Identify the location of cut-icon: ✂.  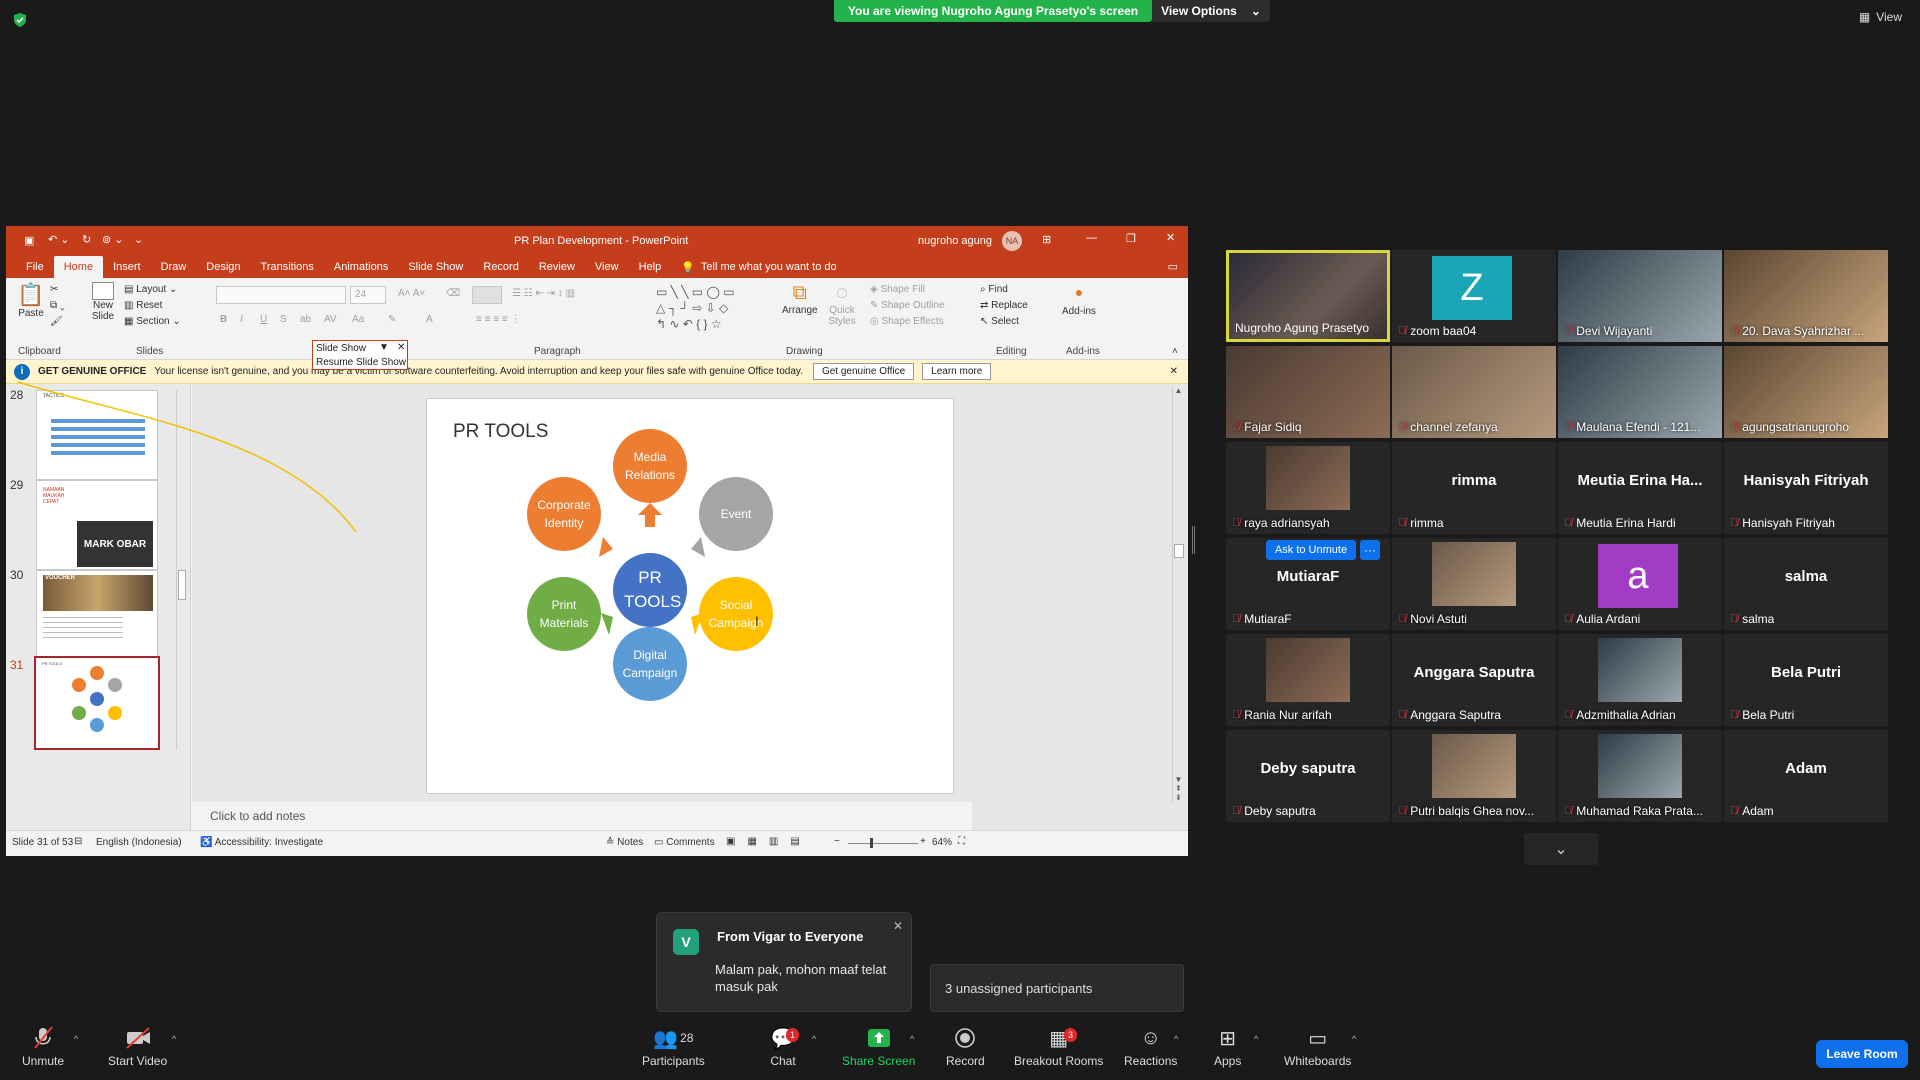
(54, 289).